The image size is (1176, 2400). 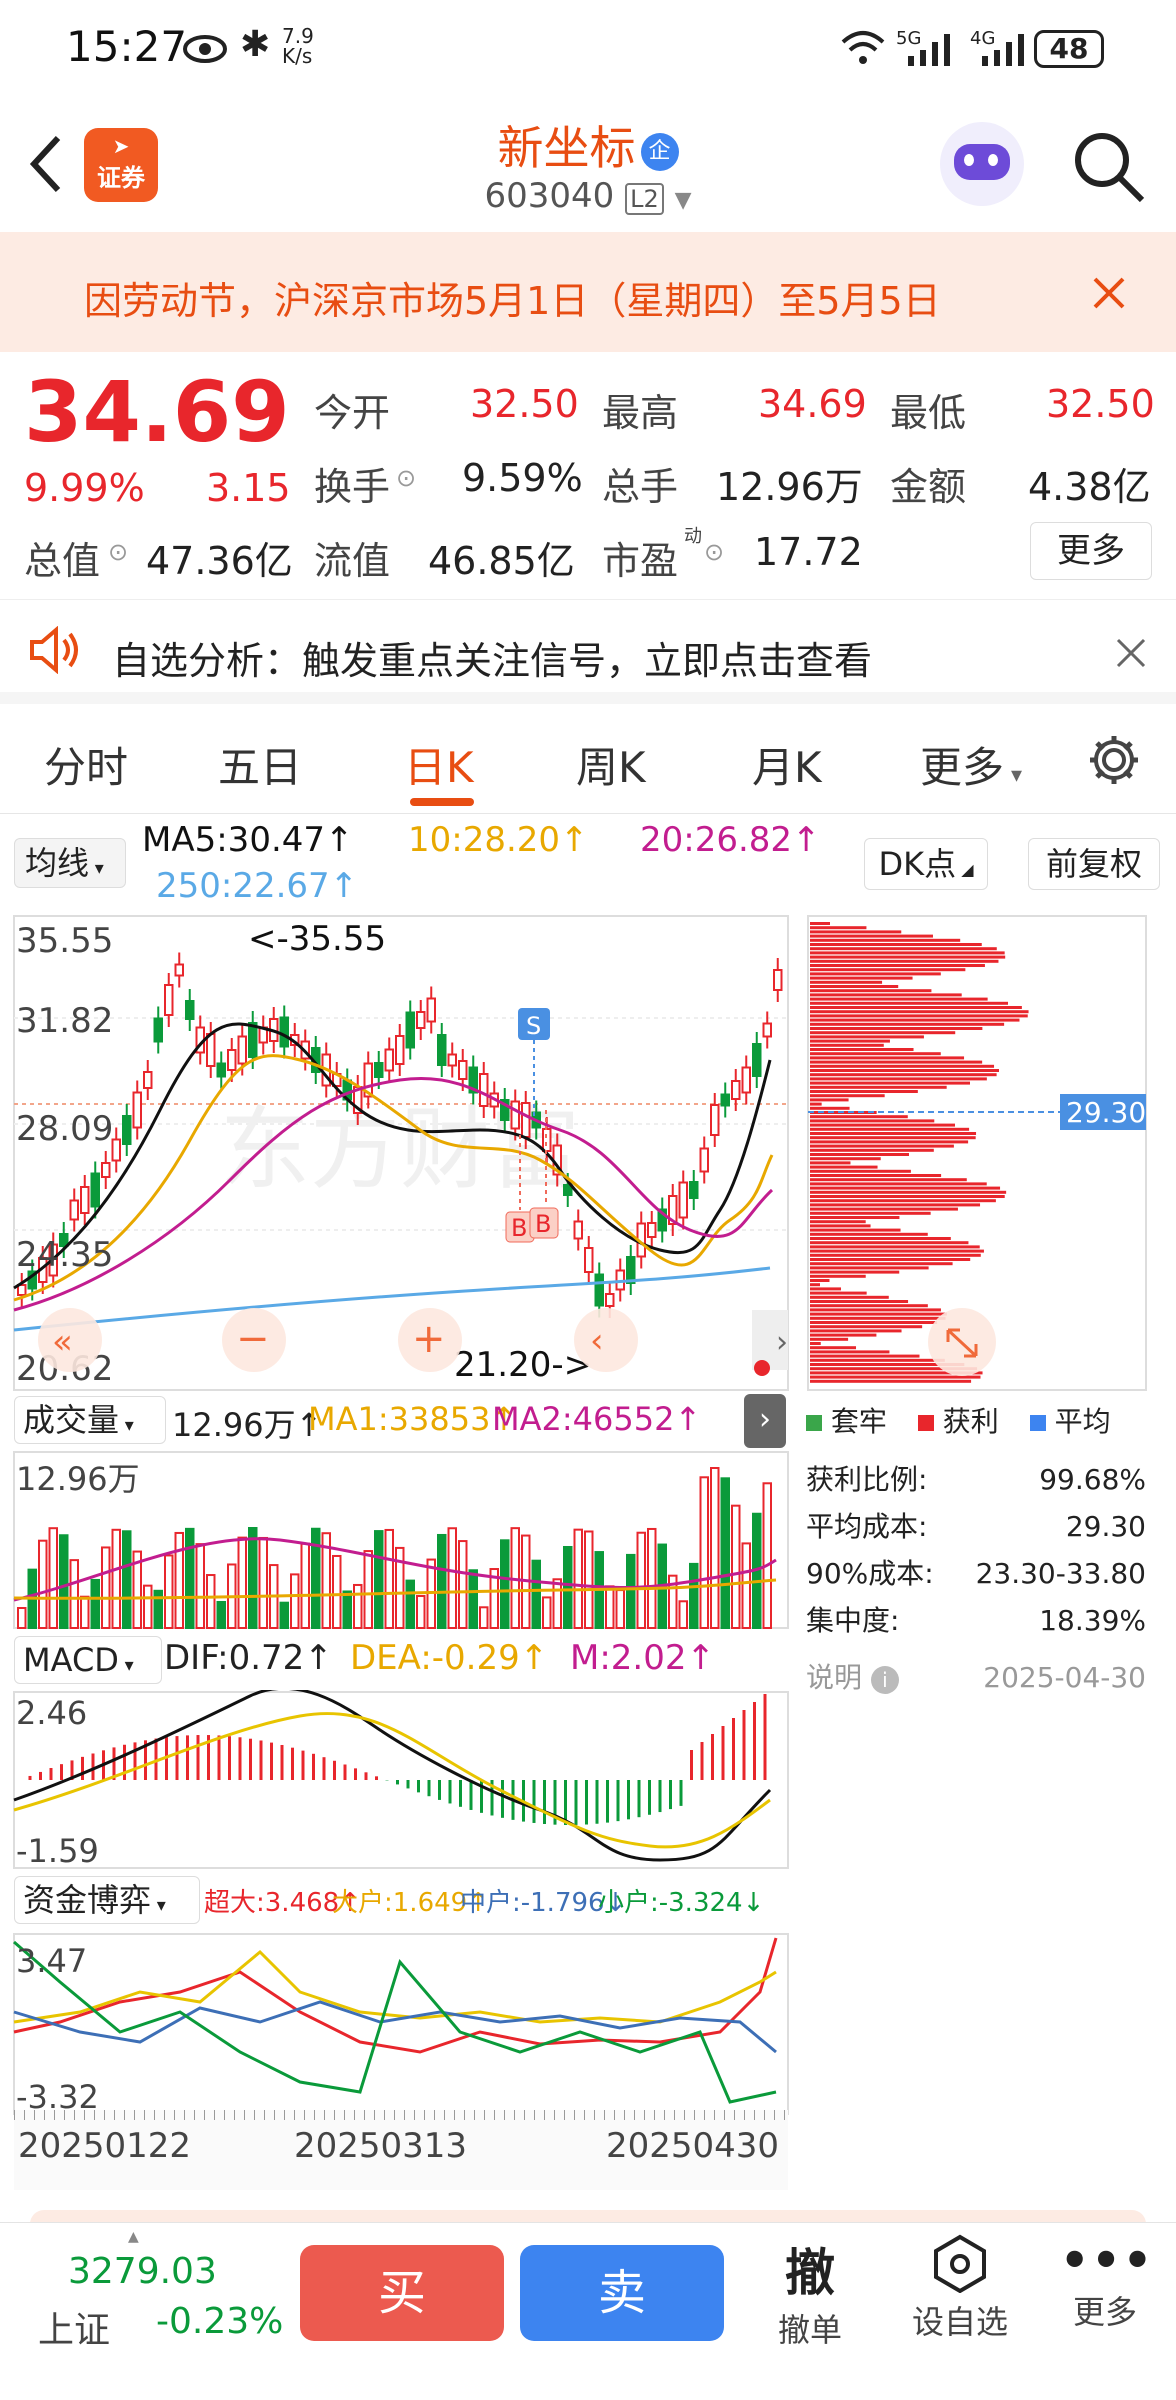 What do you see at coordinates (988, 1155) in the screenshot?
I see `chip-distribution: 29.30` at bounding box center [988, 1155].